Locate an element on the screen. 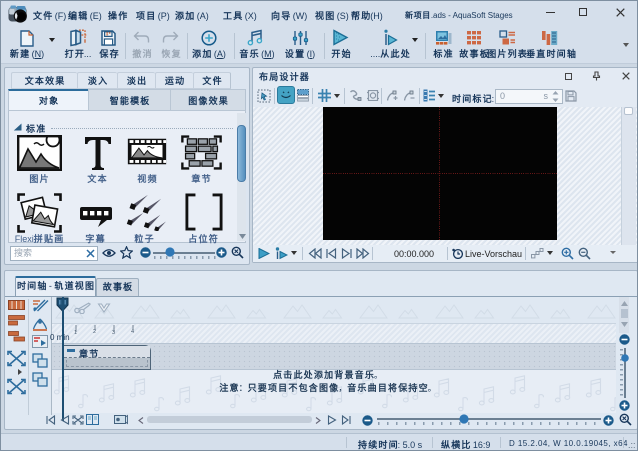 Image resolution: width=640 pixels, height=453 pixels. svg-text: 3 is located at coordinates (113, 332).